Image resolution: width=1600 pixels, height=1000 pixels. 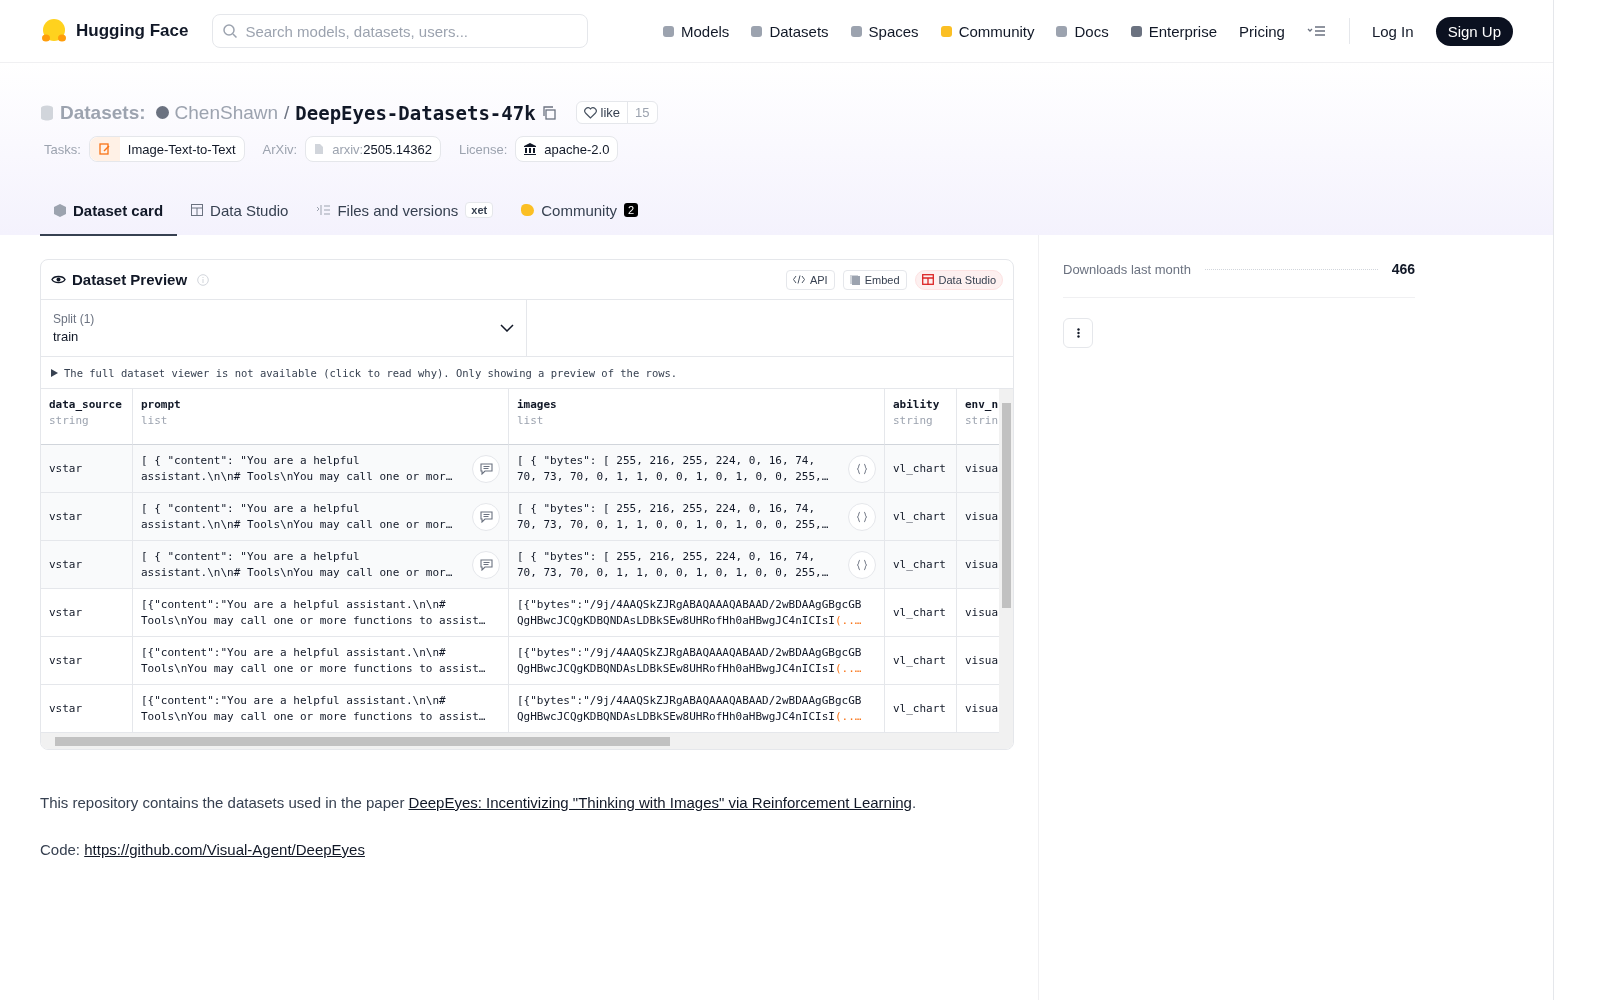 What do you see at coordinates (790, 31) in the screenshot?
I see `nav-link: Datasets` at bounding box center [790, 31].